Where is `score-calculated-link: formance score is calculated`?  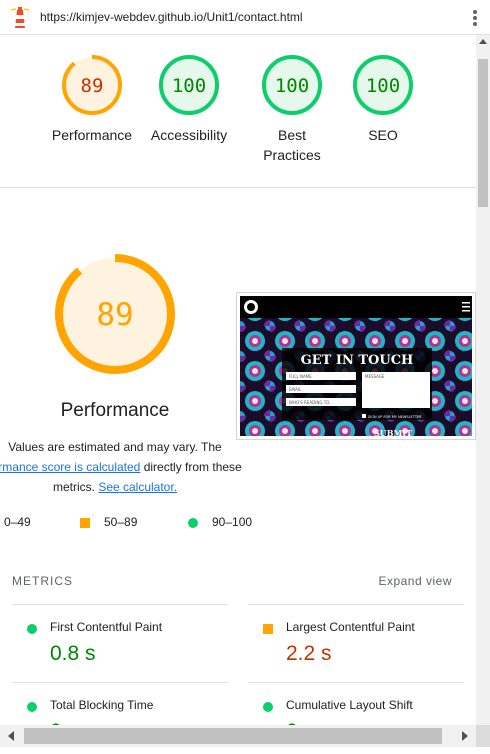 score-calculated-link: formance score is calculated is located at coordinates (70, 467).